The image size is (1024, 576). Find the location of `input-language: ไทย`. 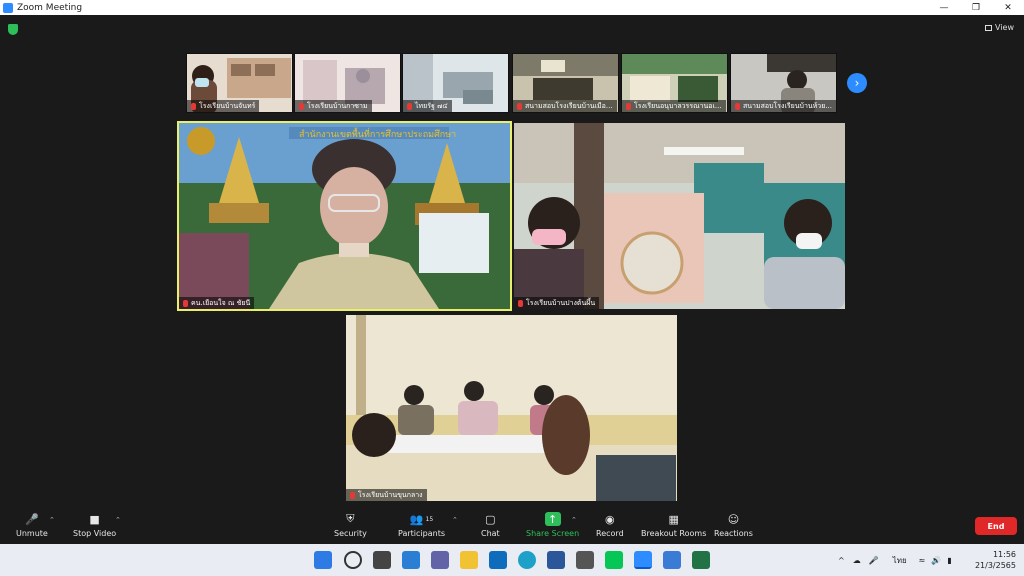

input-language: ไทย is located at coordinates (900, 560).